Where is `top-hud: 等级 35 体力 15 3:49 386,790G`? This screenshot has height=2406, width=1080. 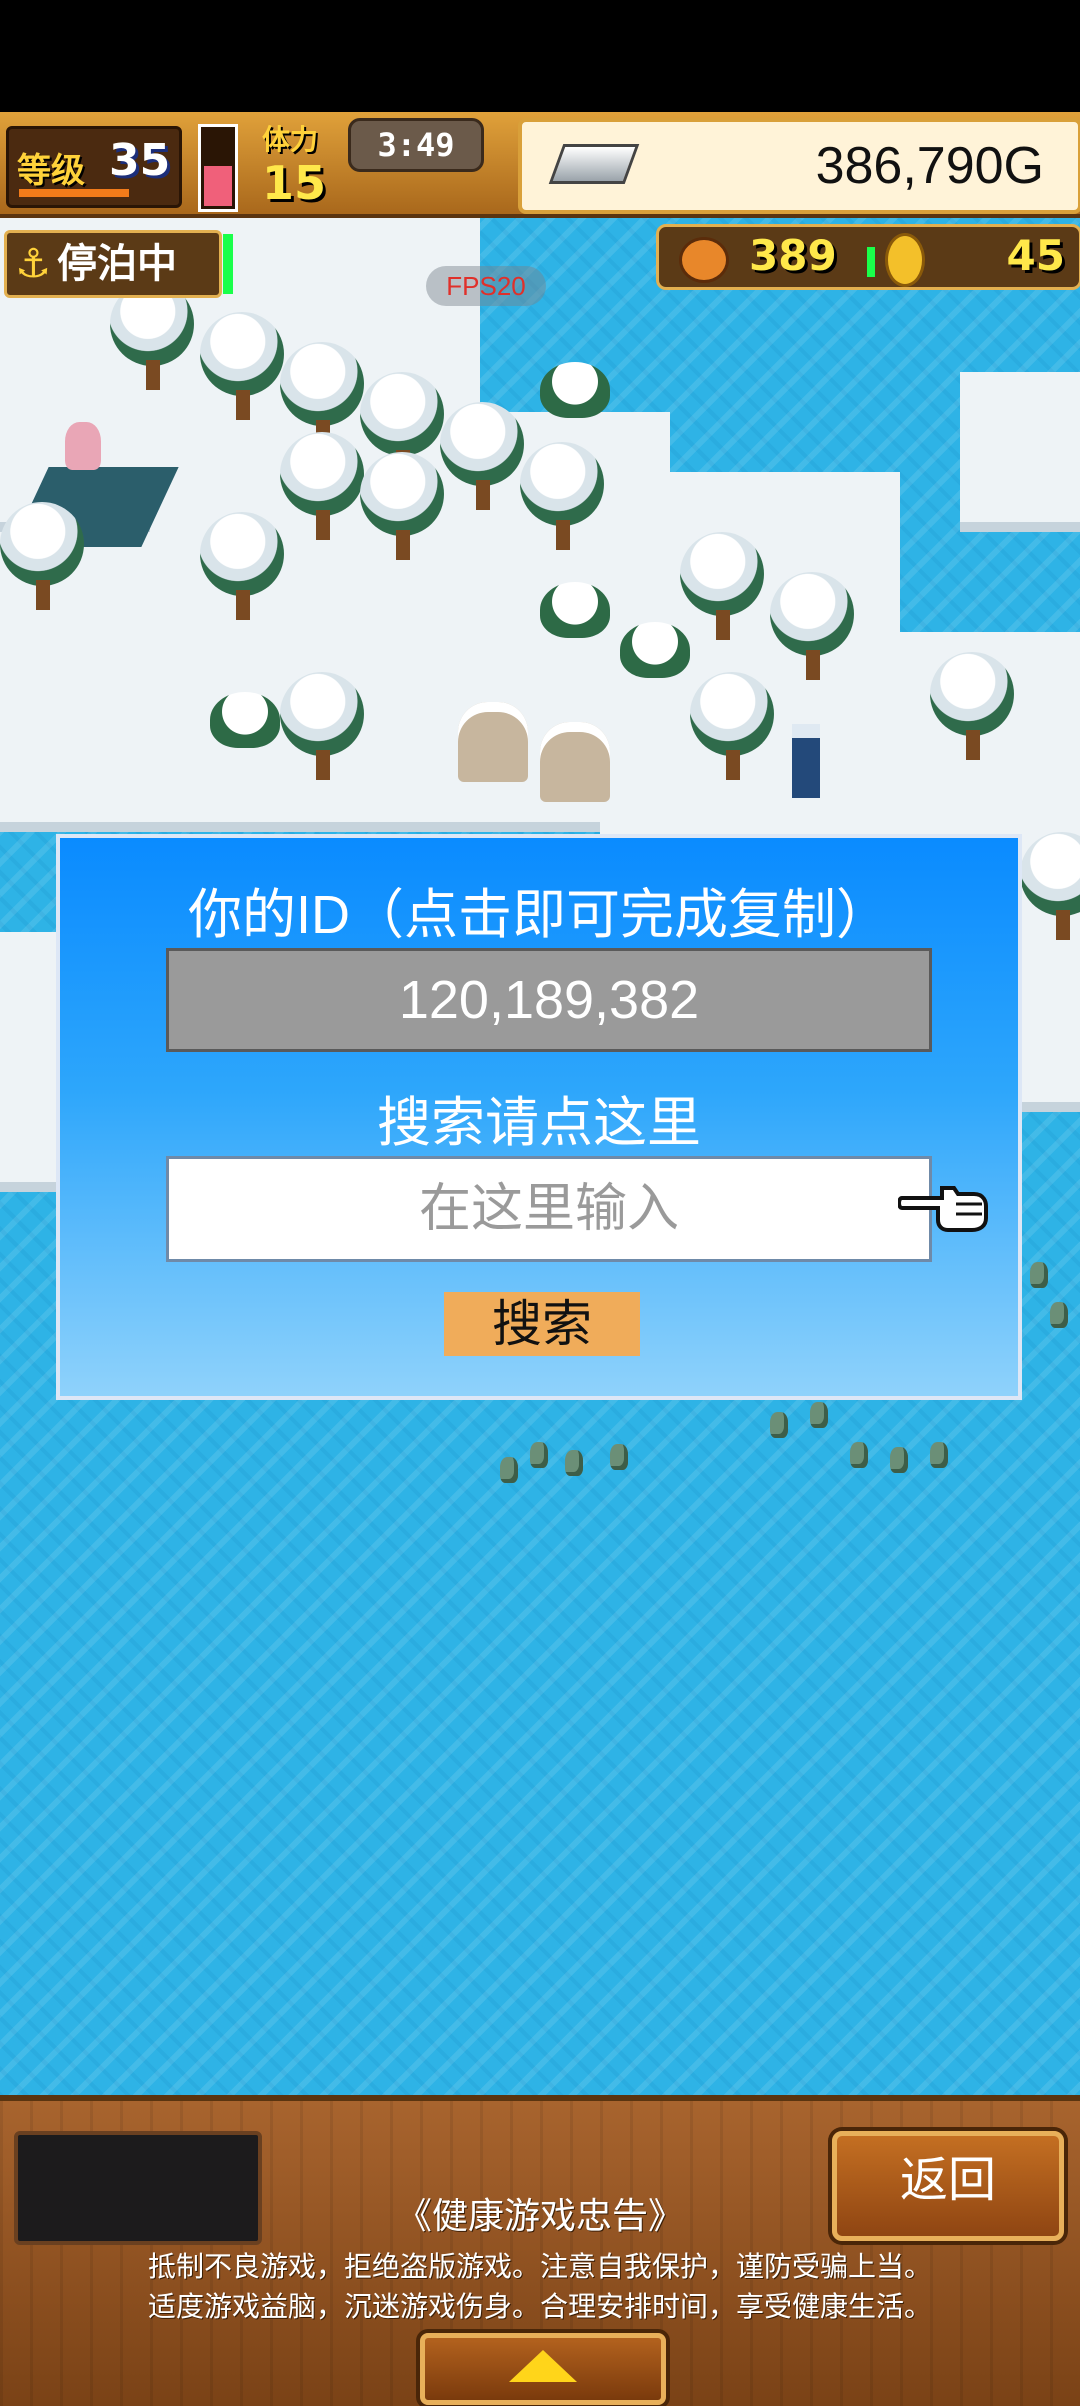
top-hud: 等级 35 体力 15 3:49 386,790G is located at coordinates (540, 165).